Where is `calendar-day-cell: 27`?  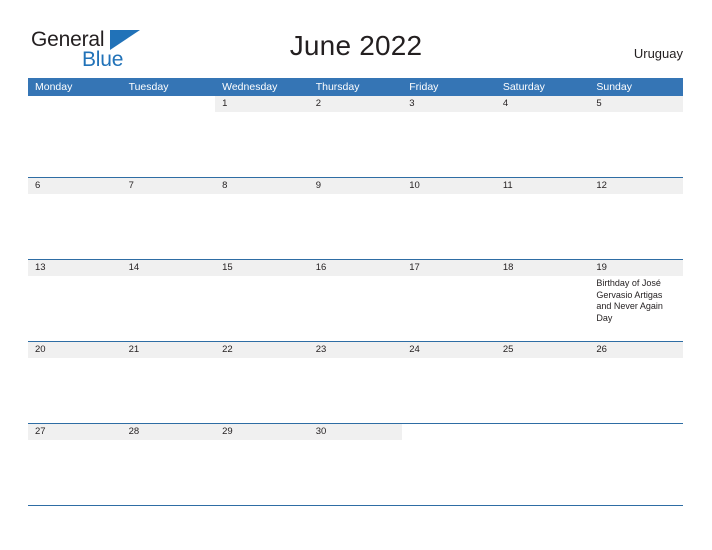
calendar-day-cell: 27 is located at coordinates (75, 464).